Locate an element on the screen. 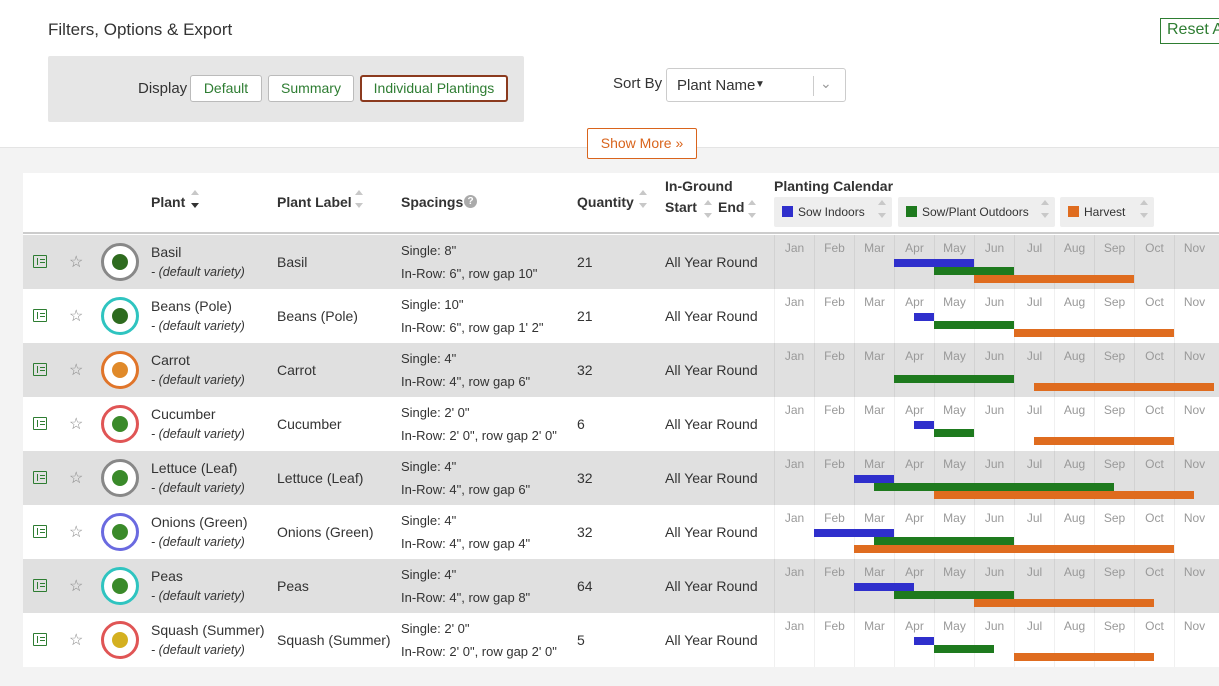  end-column-header: End is located at coordinates (731, 207).